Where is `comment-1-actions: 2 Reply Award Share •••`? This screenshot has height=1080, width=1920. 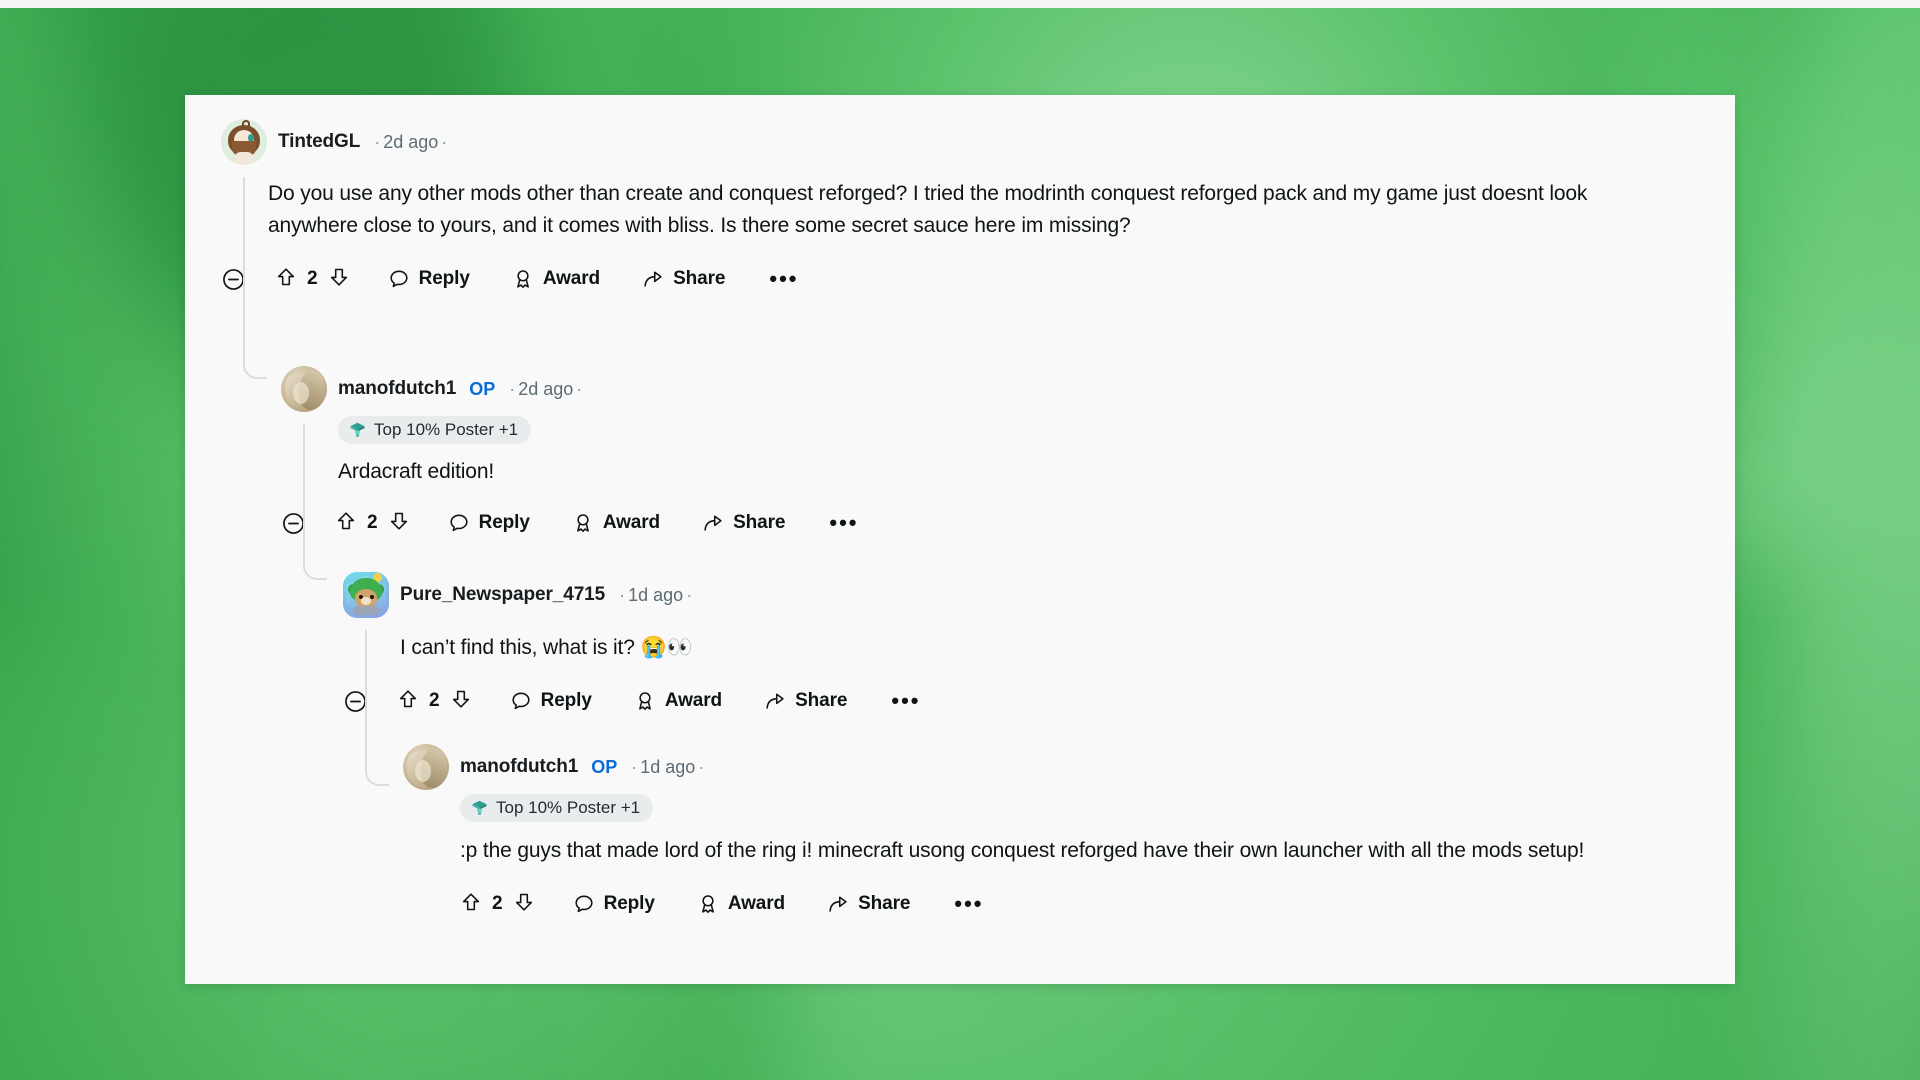 comment-1-actions: 2 Reply Award Share ••• is located at coordinates (971, 279).